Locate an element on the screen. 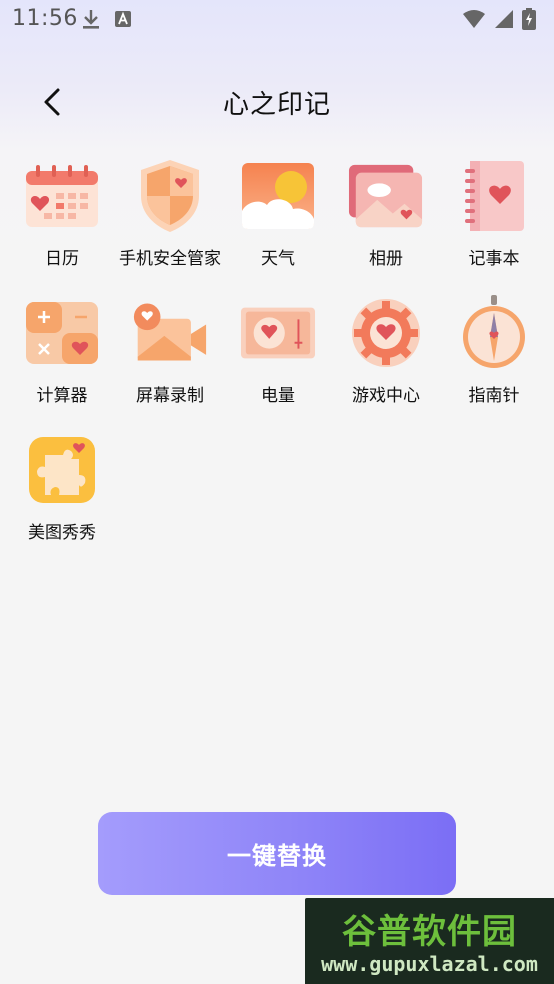  app-label: 记事本 is located at coordinates (494, 259).